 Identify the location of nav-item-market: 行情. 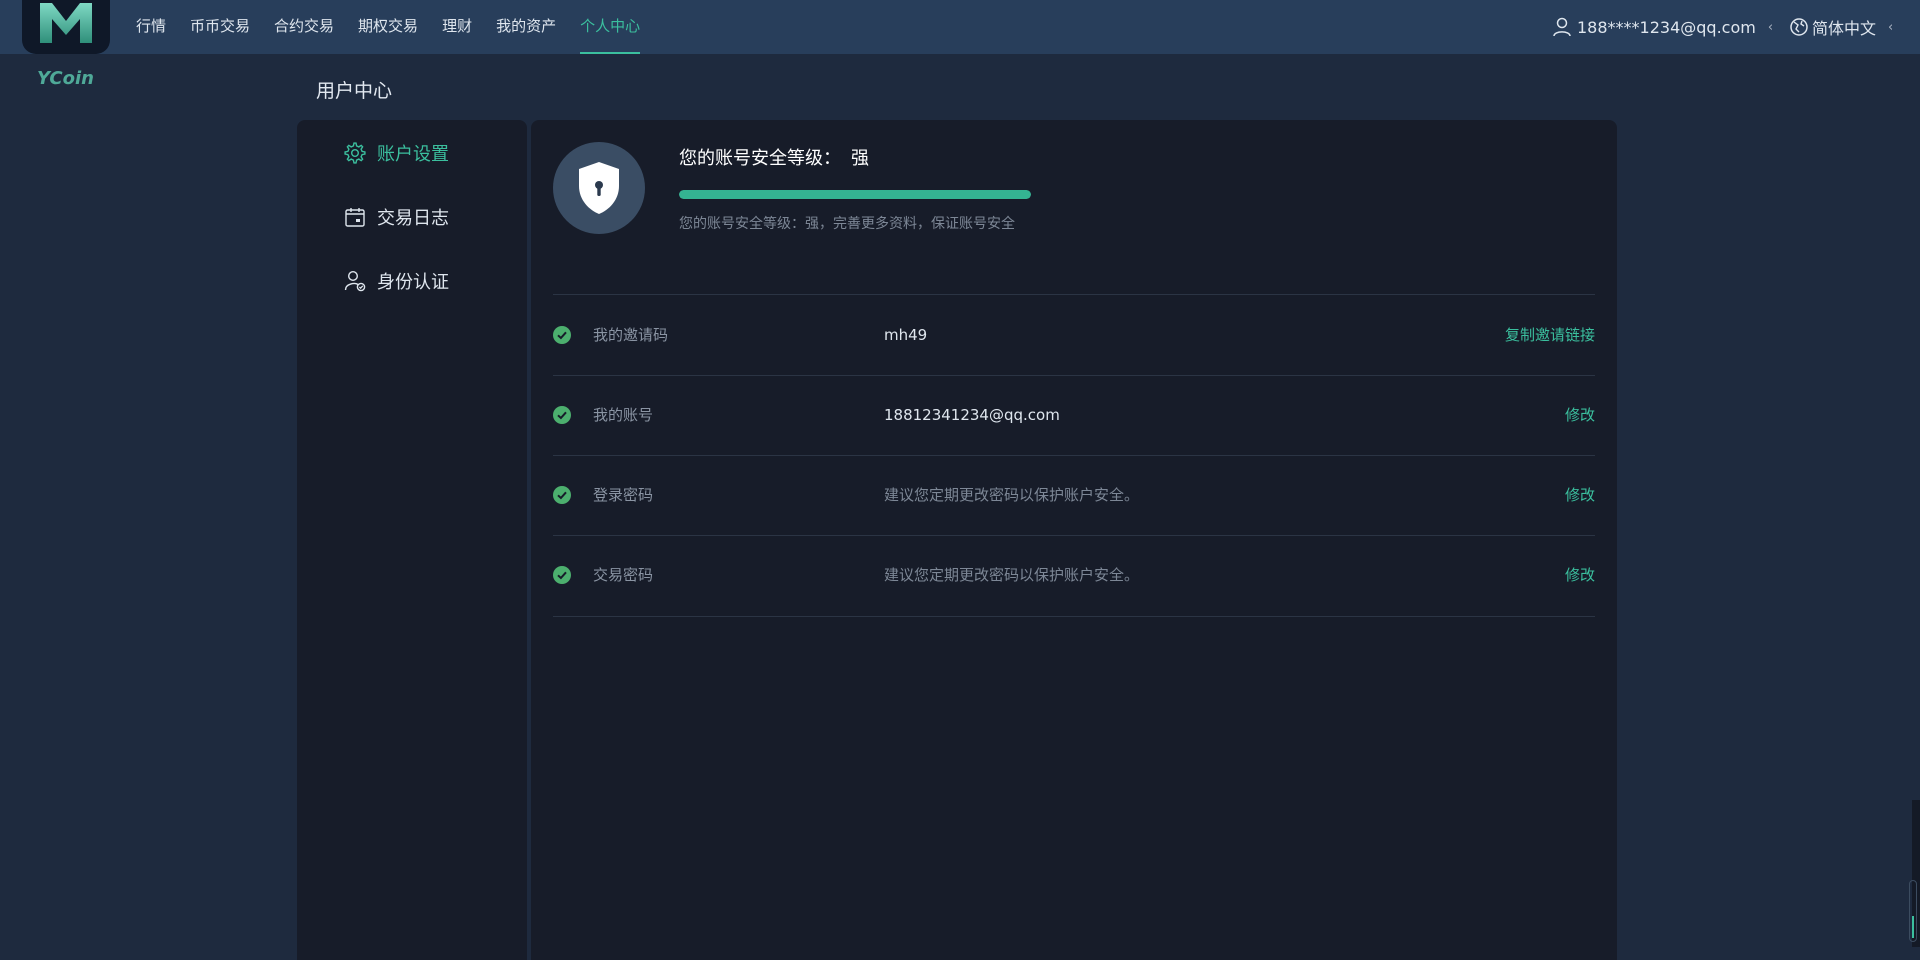
(151, 27).